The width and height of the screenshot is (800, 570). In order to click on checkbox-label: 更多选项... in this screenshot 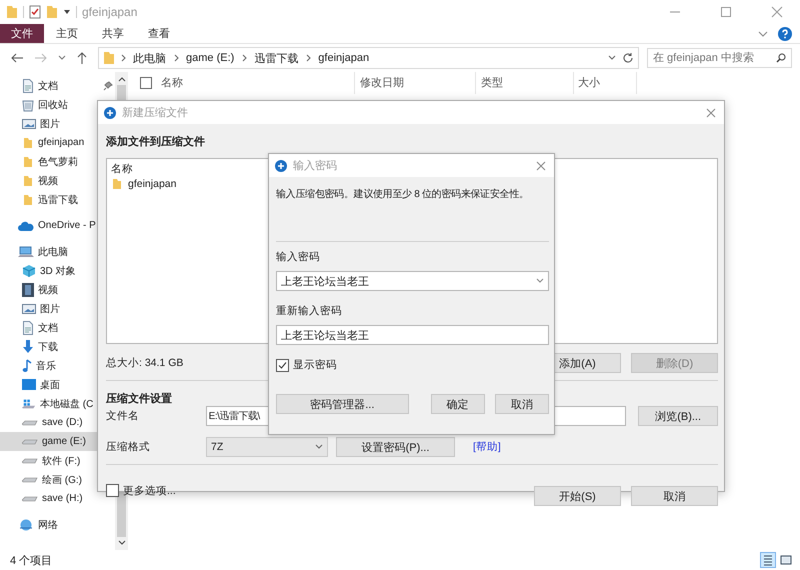, I will do `click(149, 491)`.